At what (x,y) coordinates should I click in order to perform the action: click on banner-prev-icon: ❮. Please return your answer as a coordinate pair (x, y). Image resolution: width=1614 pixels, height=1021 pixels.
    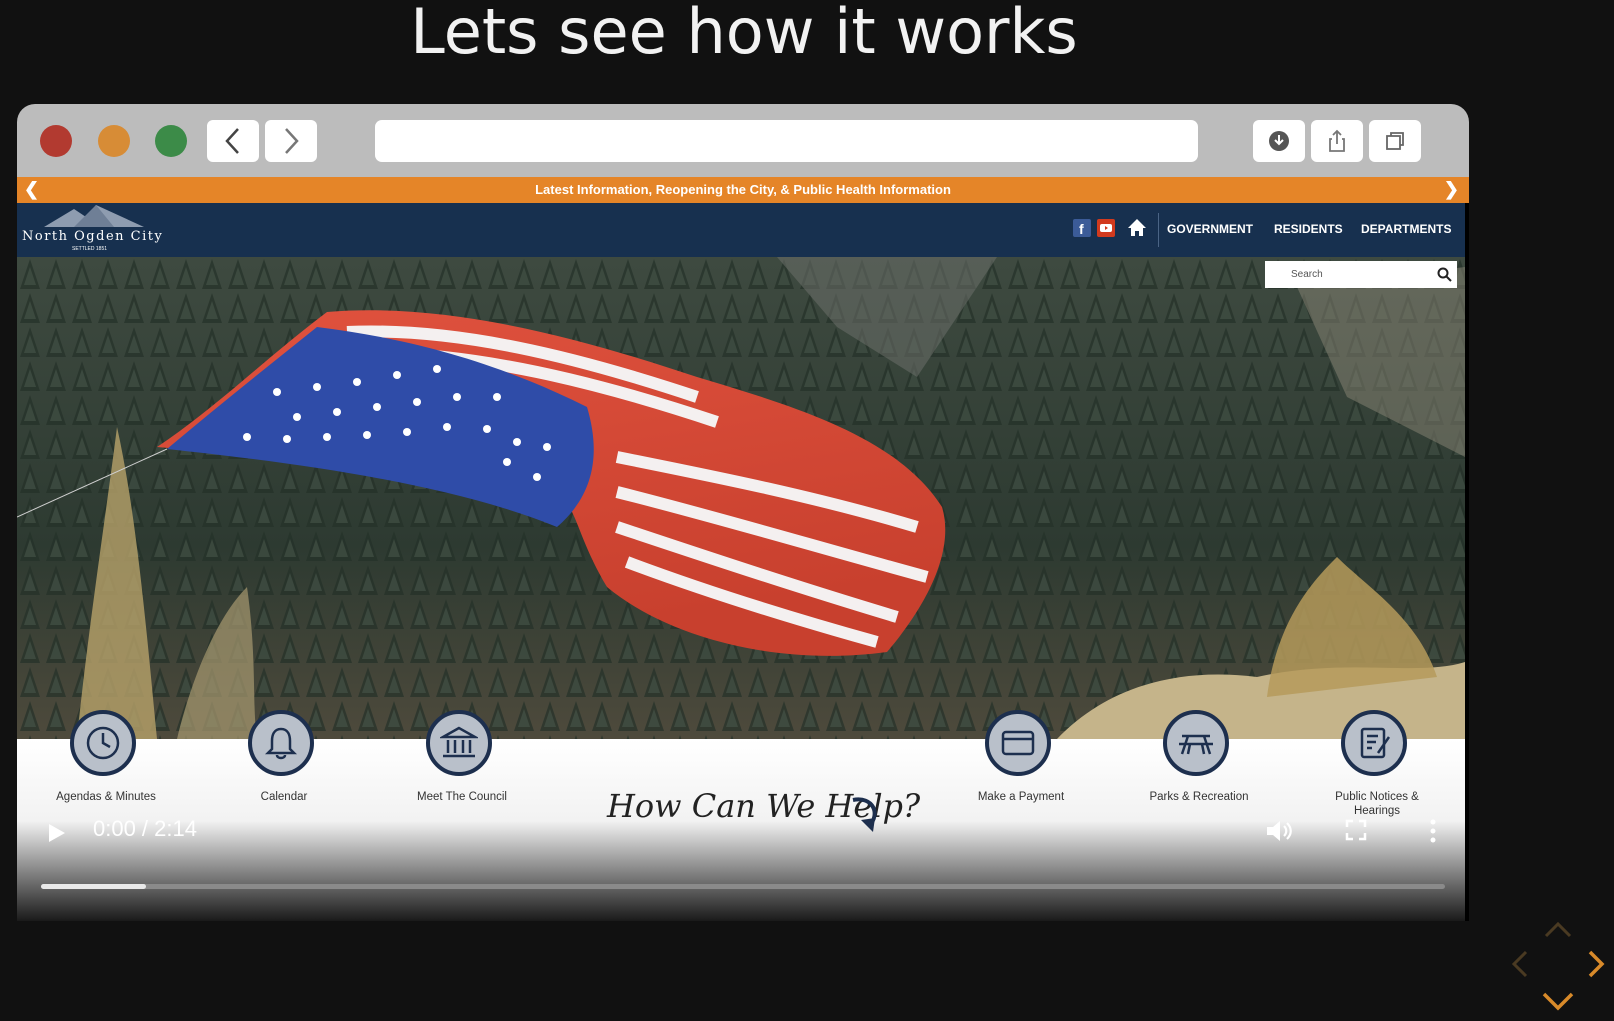
    Looking at the image, I should click on (31, 189).